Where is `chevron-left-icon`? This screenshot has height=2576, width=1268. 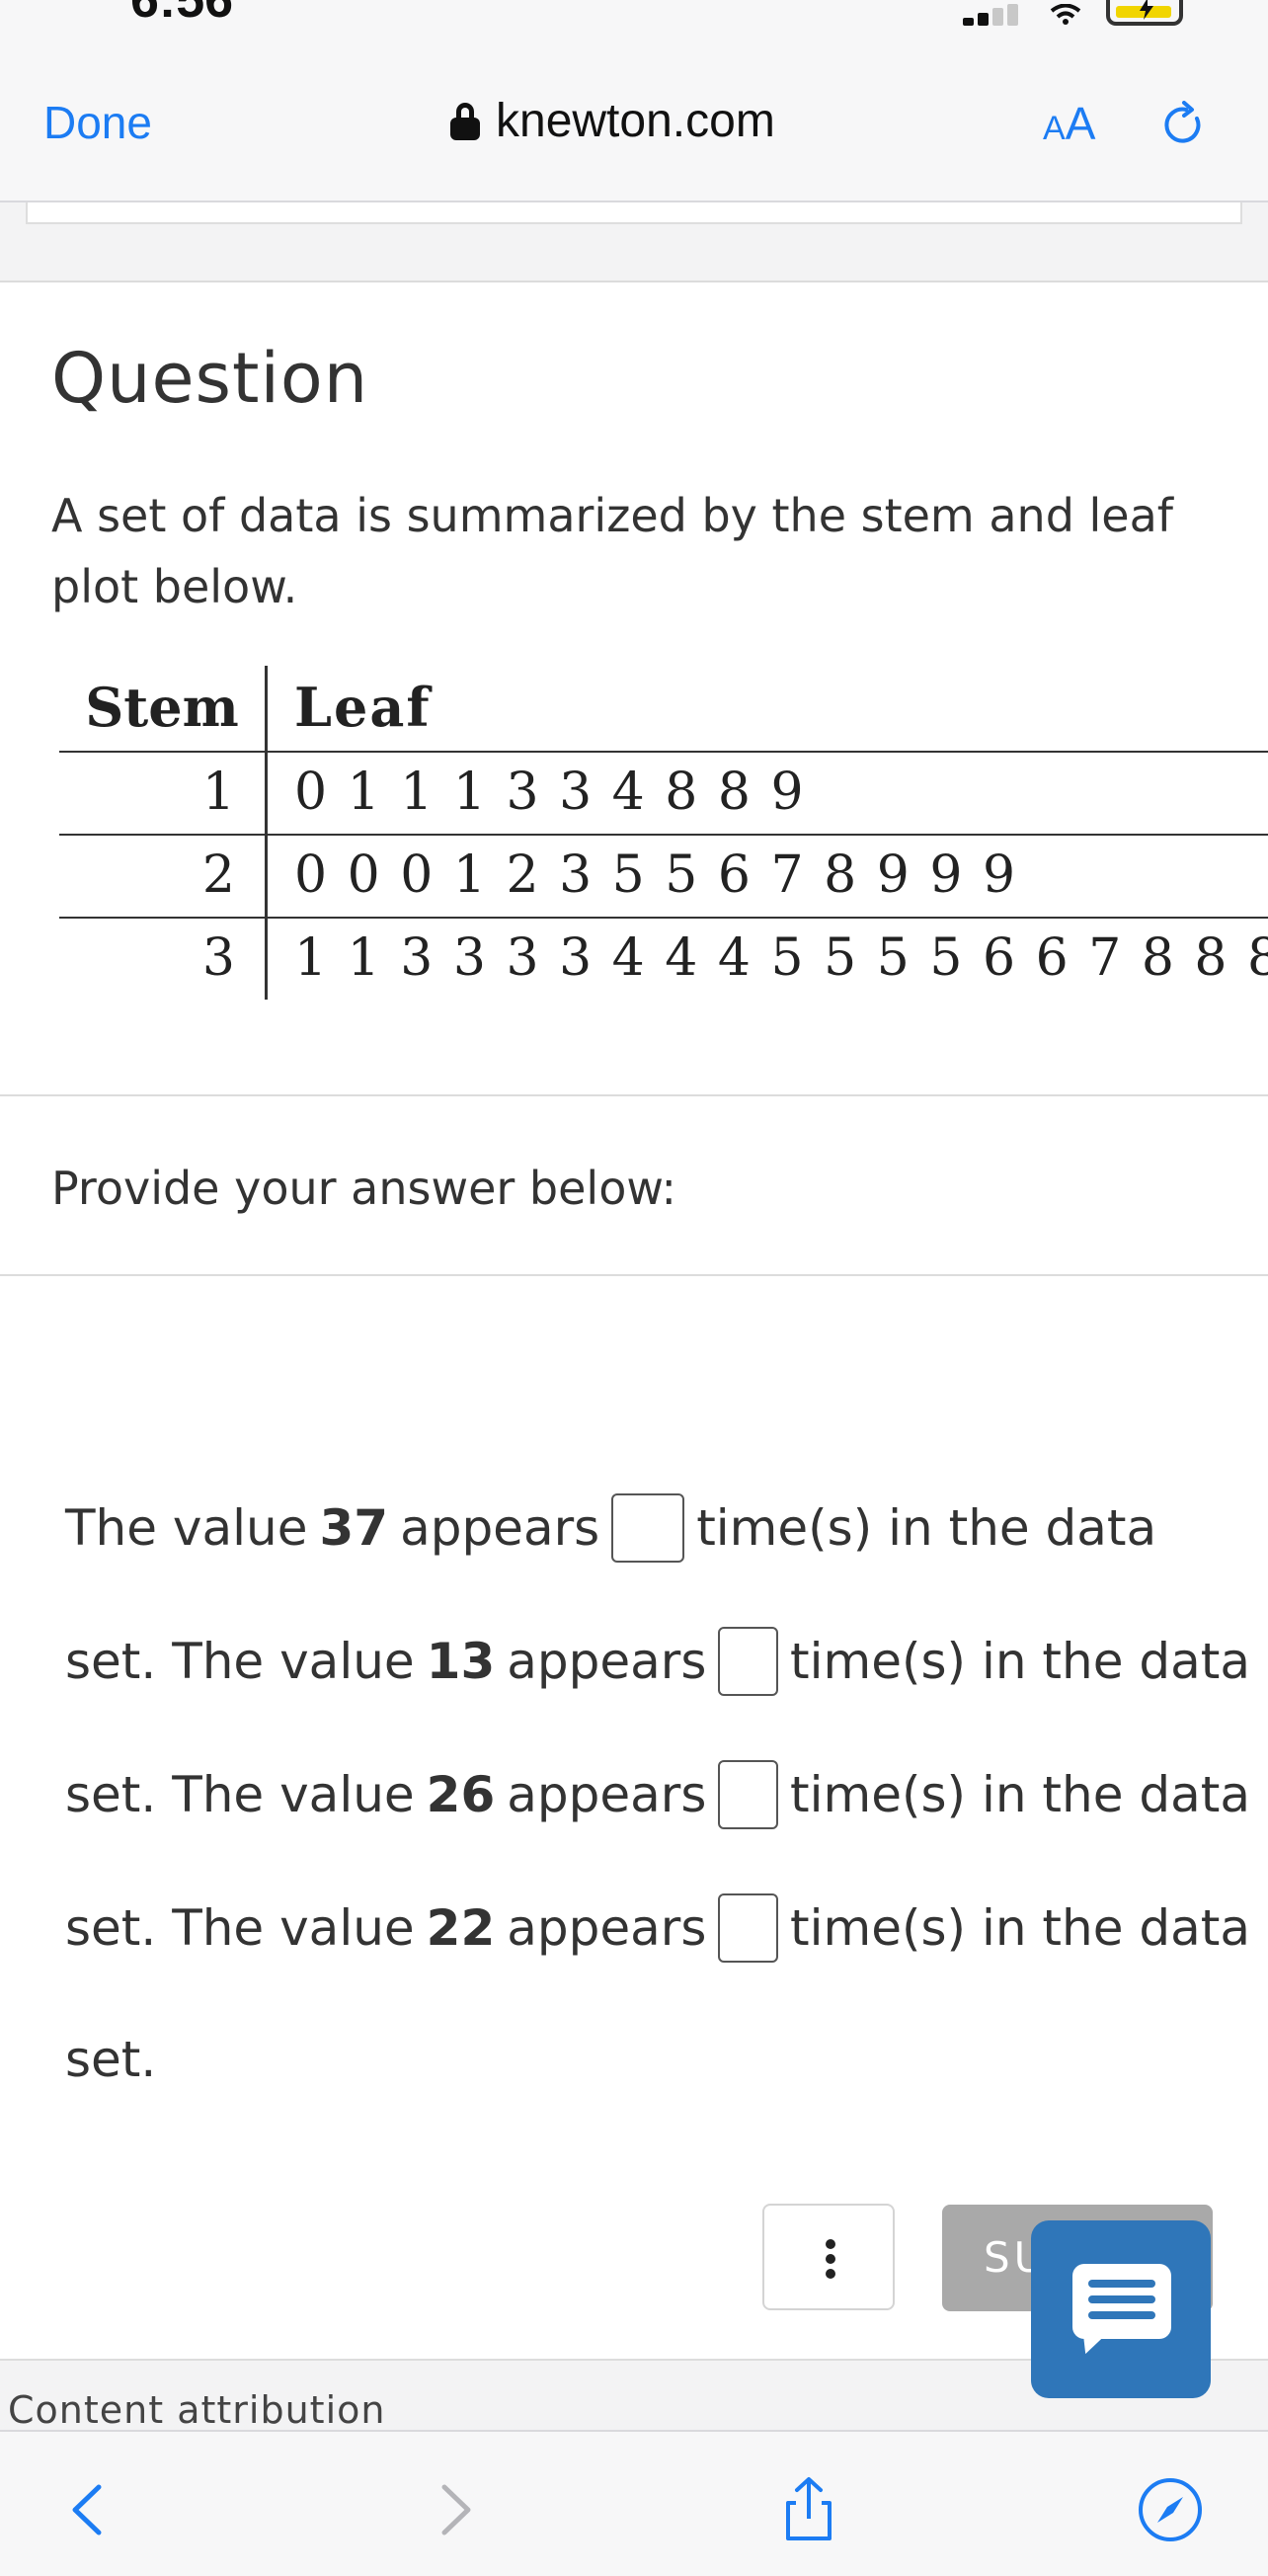
chevron-left-icon is located at coordinates (89, 2509).